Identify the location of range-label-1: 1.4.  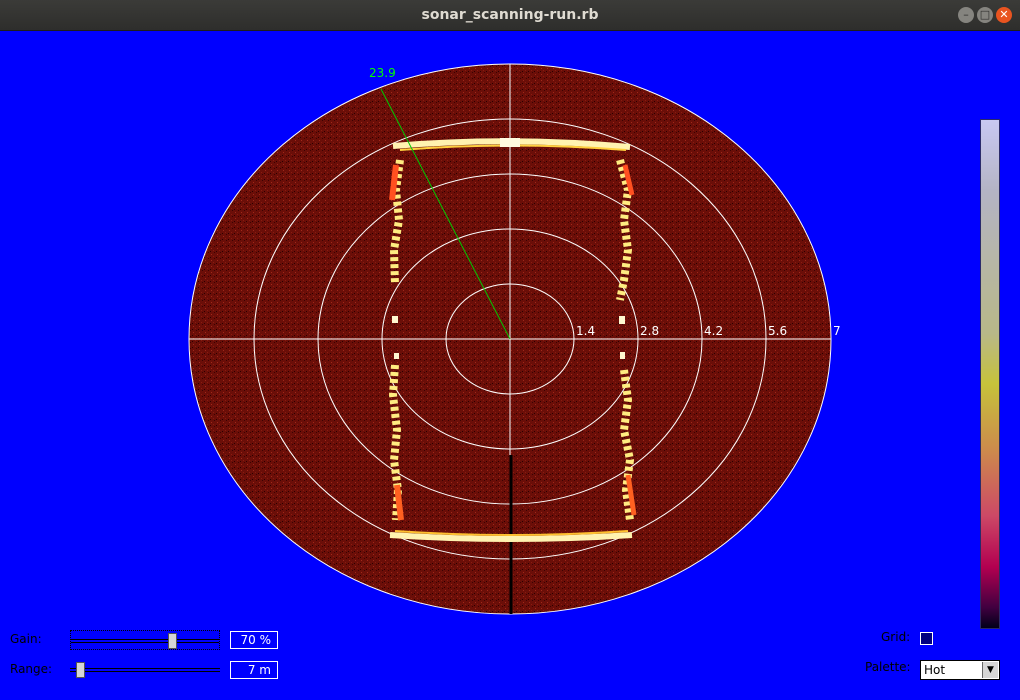
(585, 331).